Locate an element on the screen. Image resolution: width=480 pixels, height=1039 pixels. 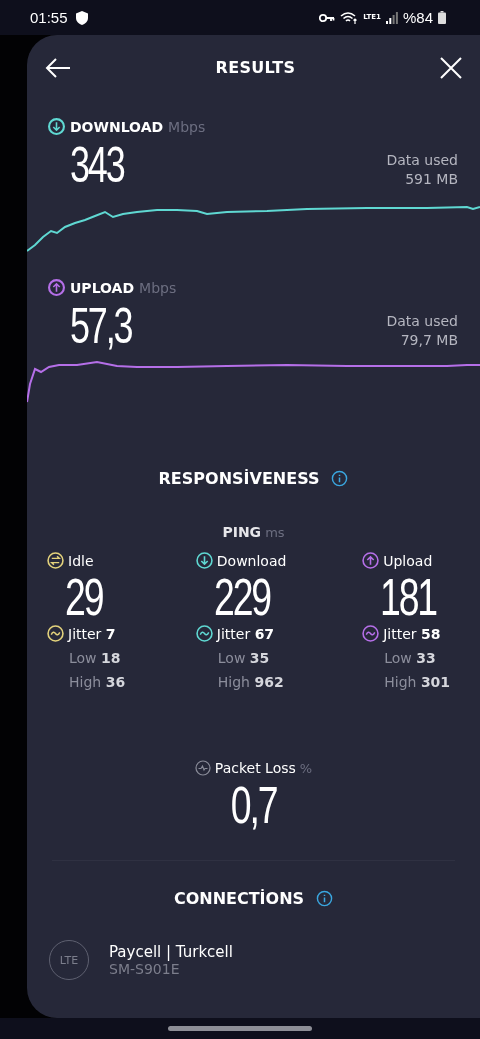
device-name: SM-S901E is located at coordinates (145, 969).